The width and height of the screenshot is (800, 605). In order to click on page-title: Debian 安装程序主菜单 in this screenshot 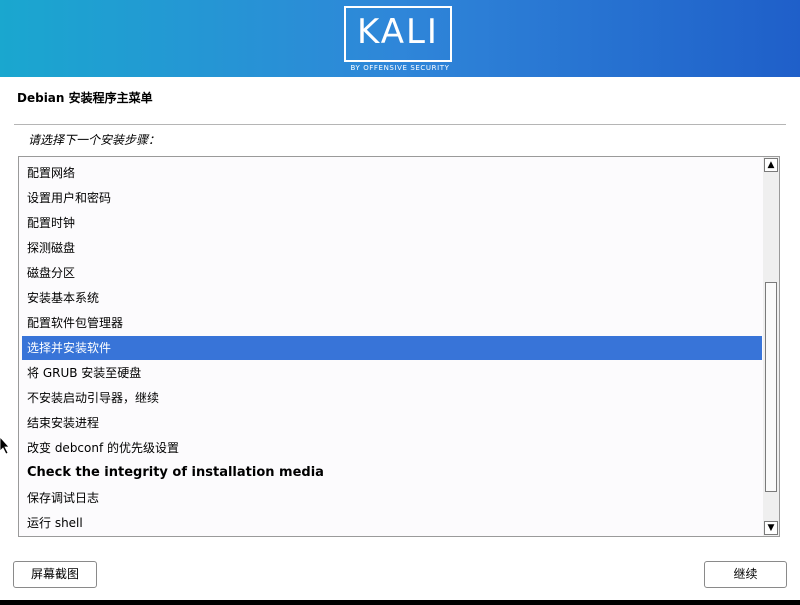, I will do `click(85, 98)`.